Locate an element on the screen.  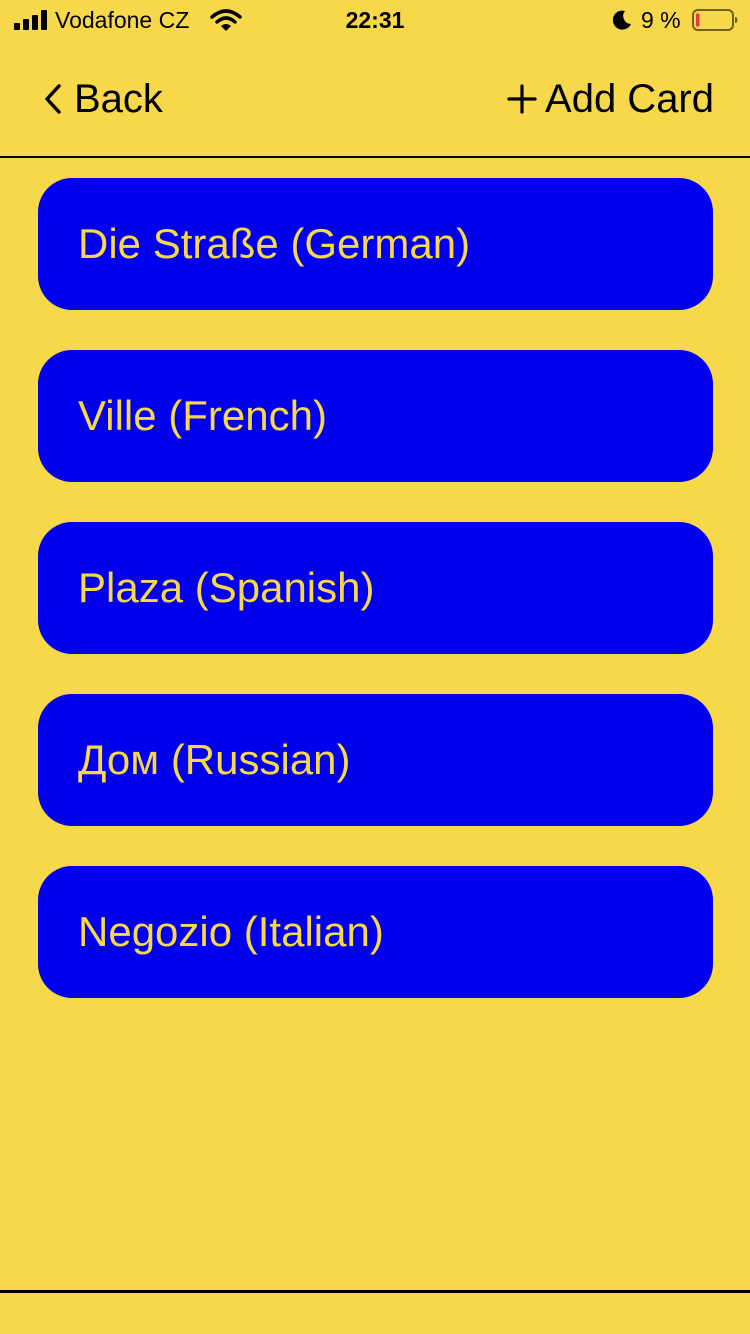
back-button: Back is located at coordinates (102, 99).